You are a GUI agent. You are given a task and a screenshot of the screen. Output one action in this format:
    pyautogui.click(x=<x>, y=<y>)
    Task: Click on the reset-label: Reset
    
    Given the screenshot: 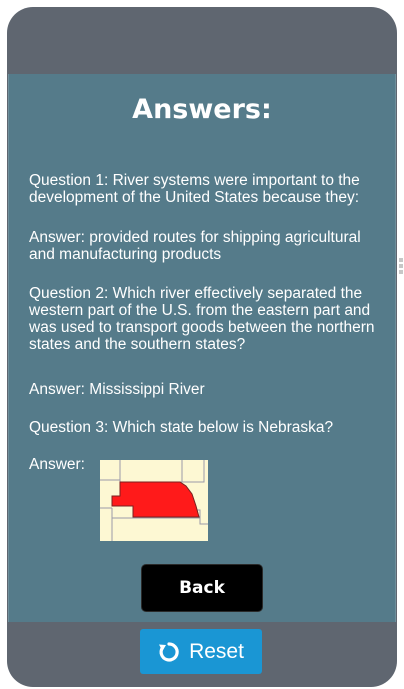 What is the action you would take?
    pyautogui.click(x=216, y=651)
    